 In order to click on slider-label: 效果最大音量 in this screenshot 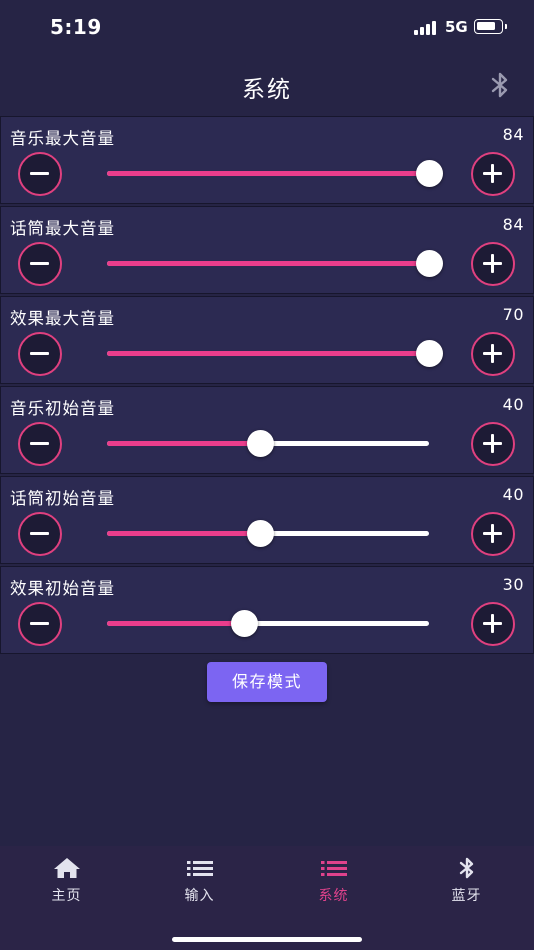, I will do `click(62, 318)`.